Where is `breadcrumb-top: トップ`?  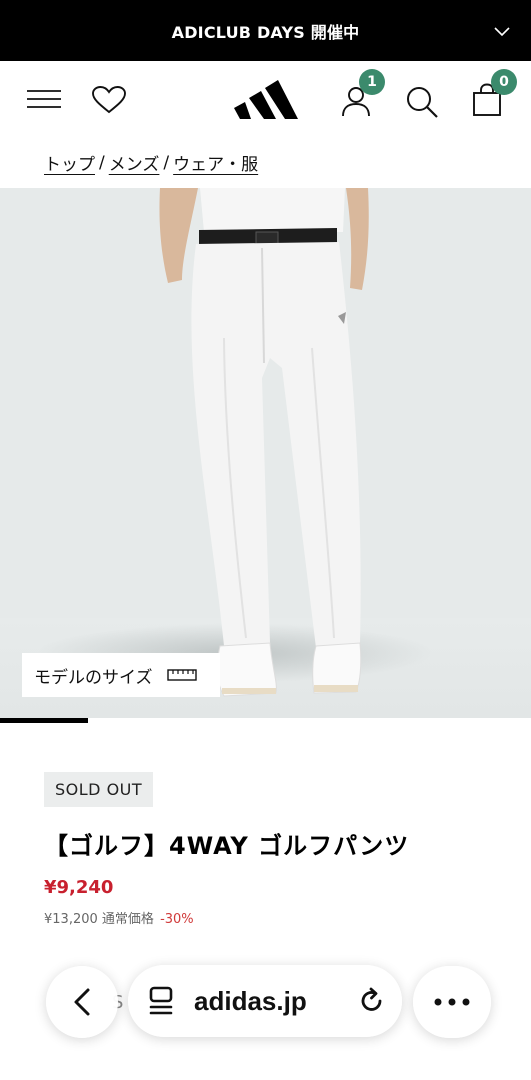
breadcrumb-top: トップ is located at coordinates (69, 162).